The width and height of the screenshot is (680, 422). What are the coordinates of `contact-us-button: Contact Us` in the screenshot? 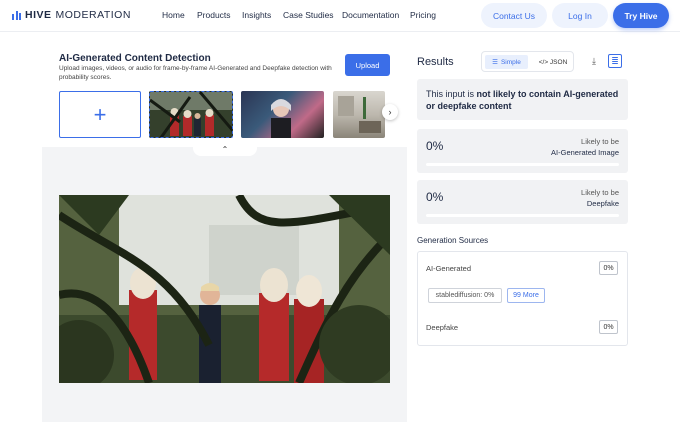 It's located at (514, 15).